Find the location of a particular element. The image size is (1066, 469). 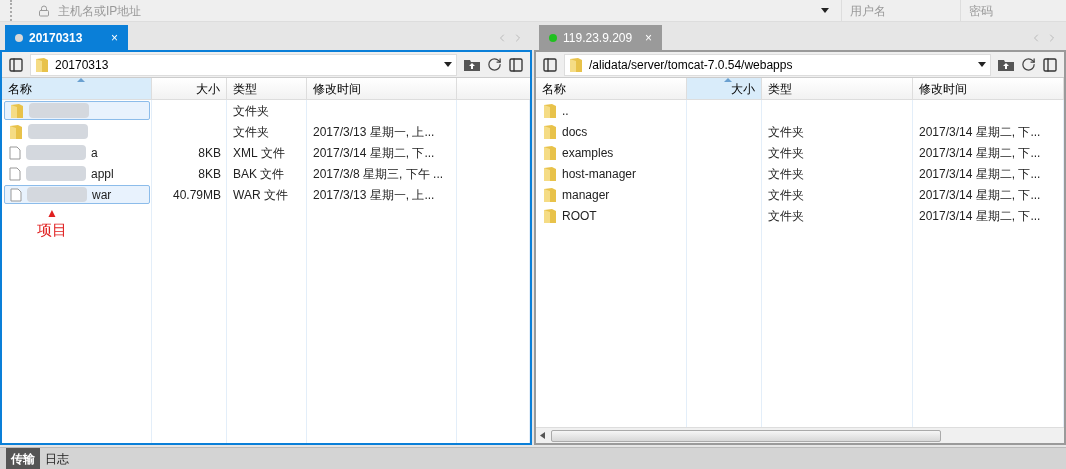

size-cell-text: 40.79MB is located at coordinates (196, 195).